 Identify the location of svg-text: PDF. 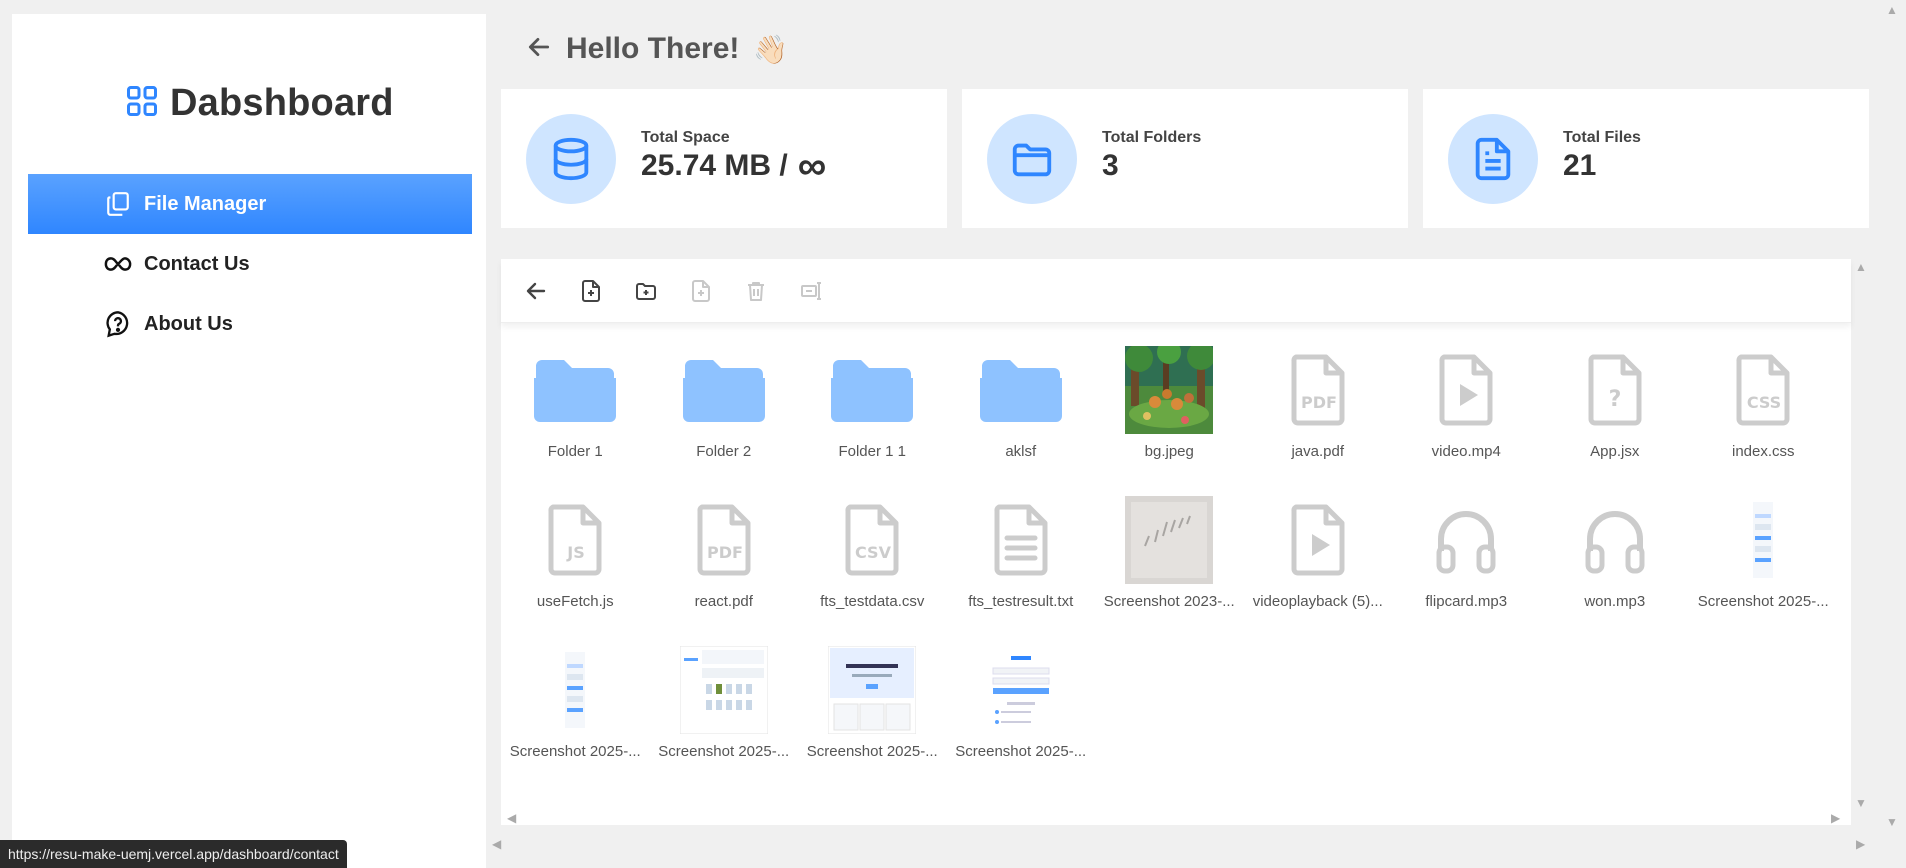
(725, 552).